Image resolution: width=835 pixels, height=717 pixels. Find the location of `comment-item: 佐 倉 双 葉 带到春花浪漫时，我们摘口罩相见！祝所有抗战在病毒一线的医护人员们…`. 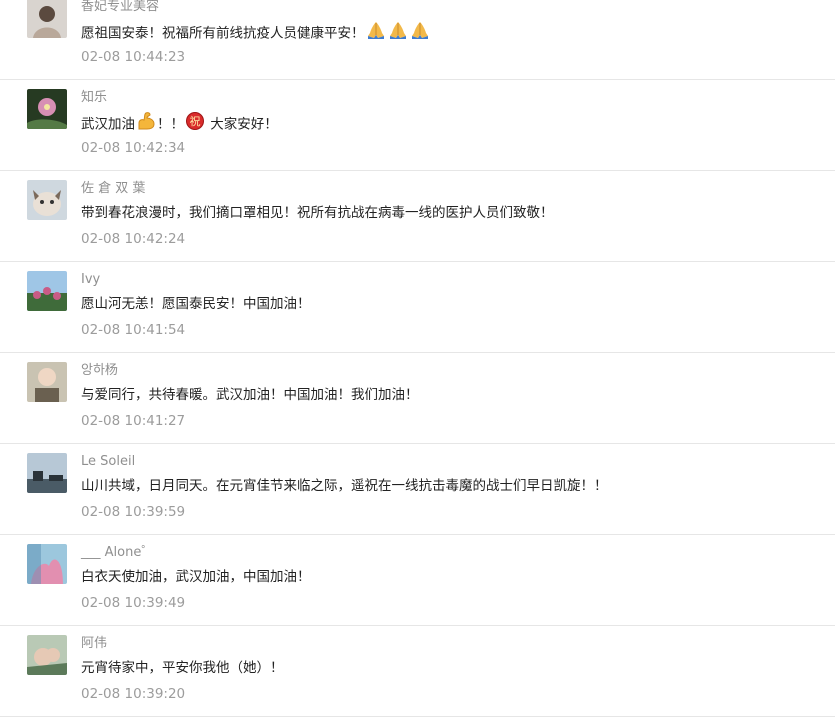

comment-item: 佐 倉 双 葉 带到春花浪漫时，我们摘口罩相见！祝所有抗战在病毒一线的医护人员们… is located at coordinates (417, 216).